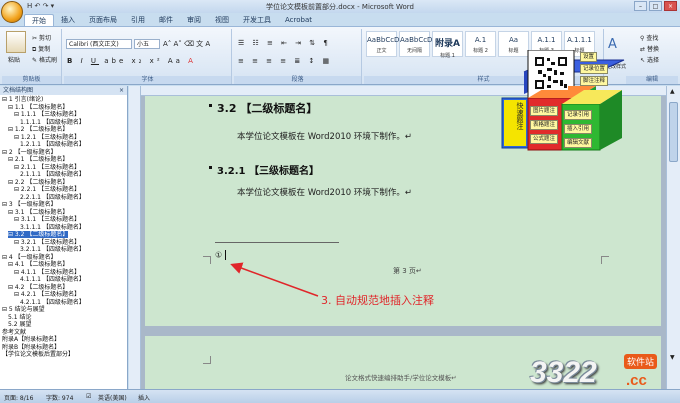 Image resolution: width=680 pixels, height=403 pixels. I want to click on quick-caption-label: 快速题注, so click(515, 116).